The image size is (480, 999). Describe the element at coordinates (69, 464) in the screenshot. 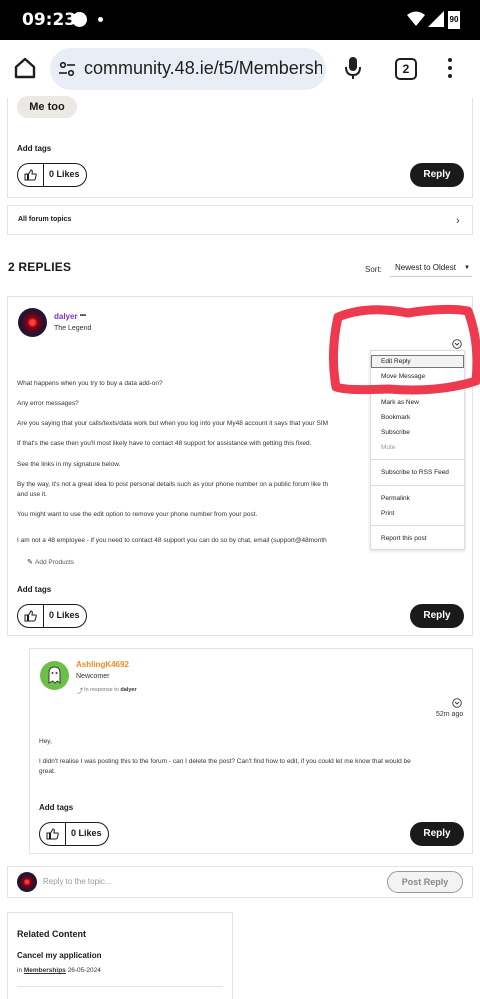

I see `reply-text-line: See the links in my signature below.` at that location.